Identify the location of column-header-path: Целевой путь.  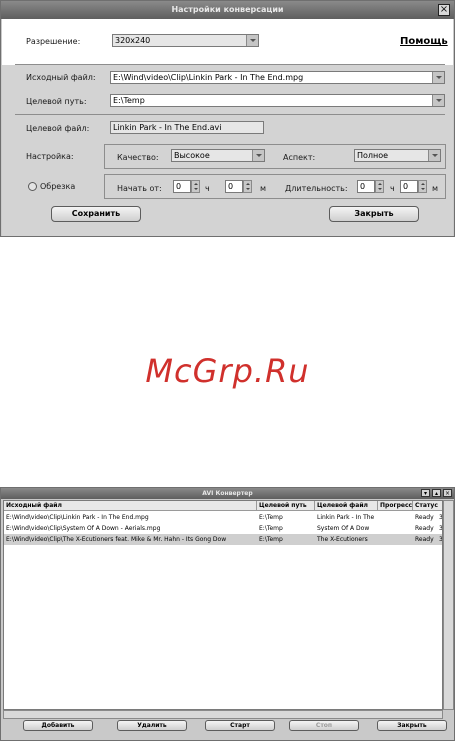
(286, 506).